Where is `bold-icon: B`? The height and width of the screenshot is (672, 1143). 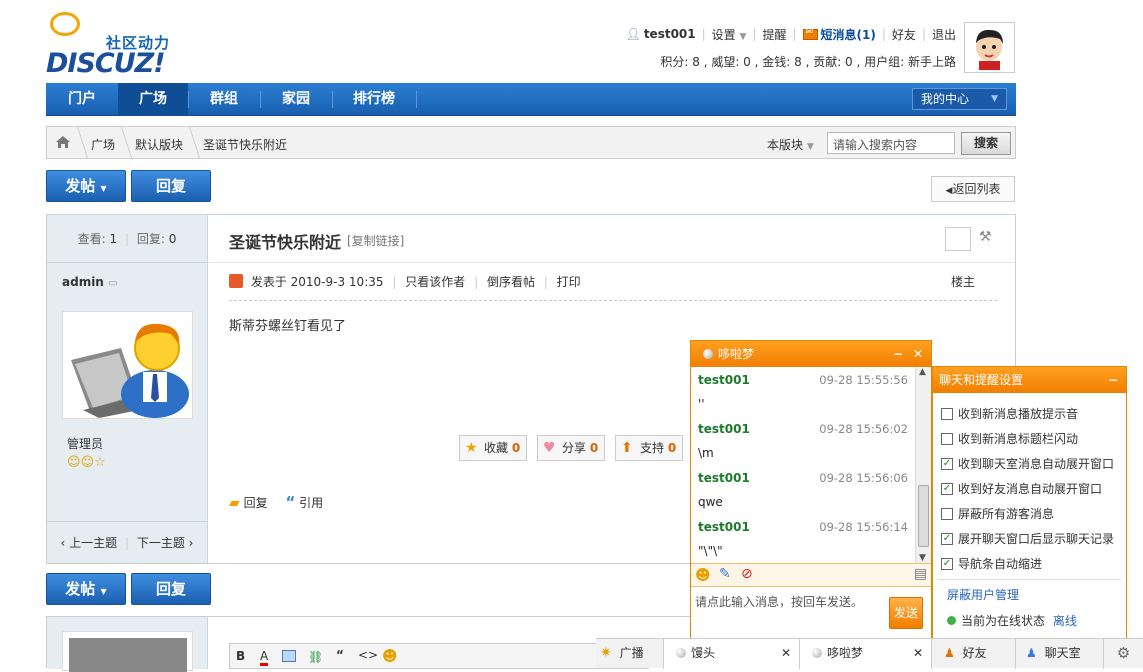
bold-icon: B is located at coordinates (240, 656).